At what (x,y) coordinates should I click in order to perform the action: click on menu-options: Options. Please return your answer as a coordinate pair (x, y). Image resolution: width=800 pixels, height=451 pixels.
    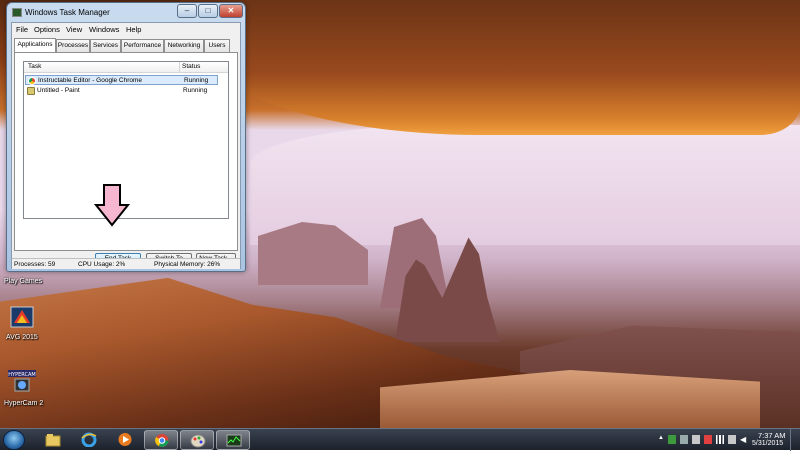
    Looking at the image, I should click on (47, 29).